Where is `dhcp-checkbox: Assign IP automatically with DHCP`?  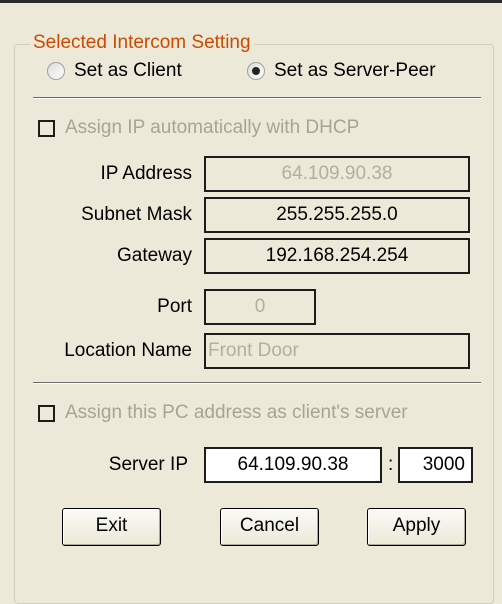
dhcp-checkbox: Assign IP automatically with DHCP is located at coordinates (198, 128).